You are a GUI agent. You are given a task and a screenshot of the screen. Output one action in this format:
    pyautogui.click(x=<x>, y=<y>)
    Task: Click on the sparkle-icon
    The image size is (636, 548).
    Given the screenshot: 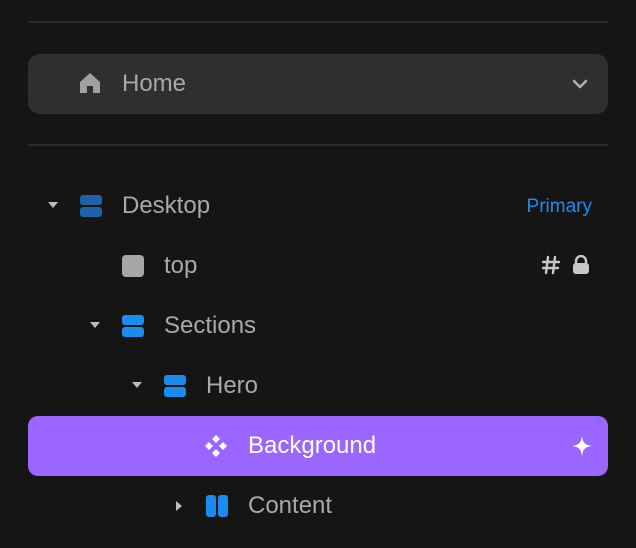 What is the action you would take?
    pyautogui.click(x=582, y=448)
    